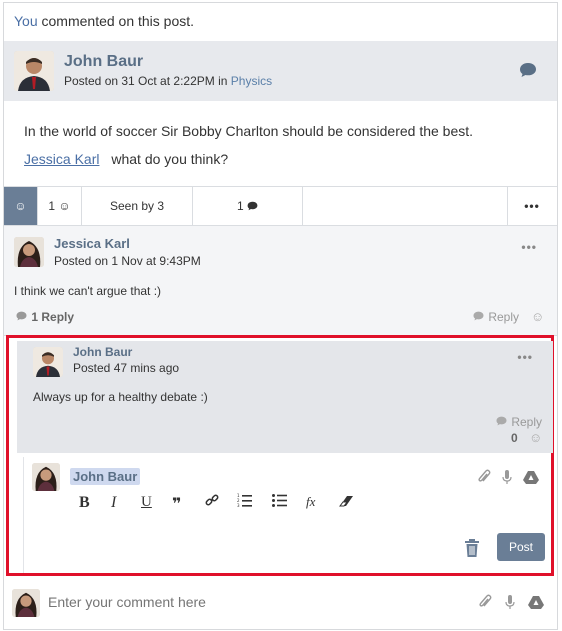  What do you see at coordinates (46, 477) in the screenshot?
I see `current-user-avatar` at bounding box center [46, 477].